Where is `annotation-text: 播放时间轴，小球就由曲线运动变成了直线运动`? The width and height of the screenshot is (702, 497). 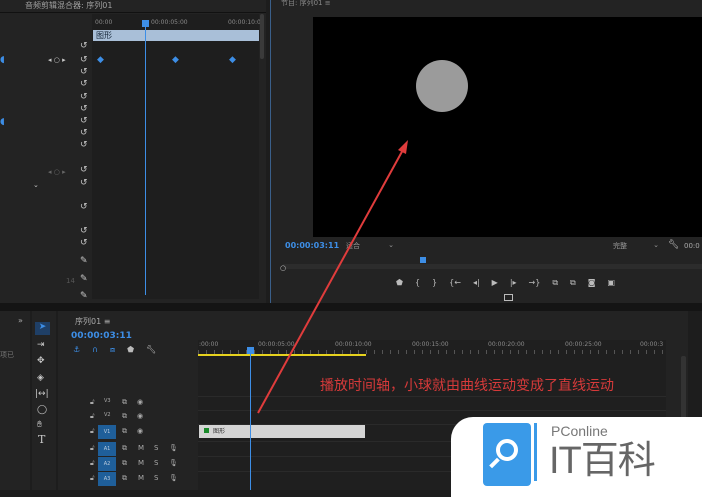 annotation-text: 播放时间轴，小球就由曲线运动变成了直线运动 is located at coordinates (467, 386).